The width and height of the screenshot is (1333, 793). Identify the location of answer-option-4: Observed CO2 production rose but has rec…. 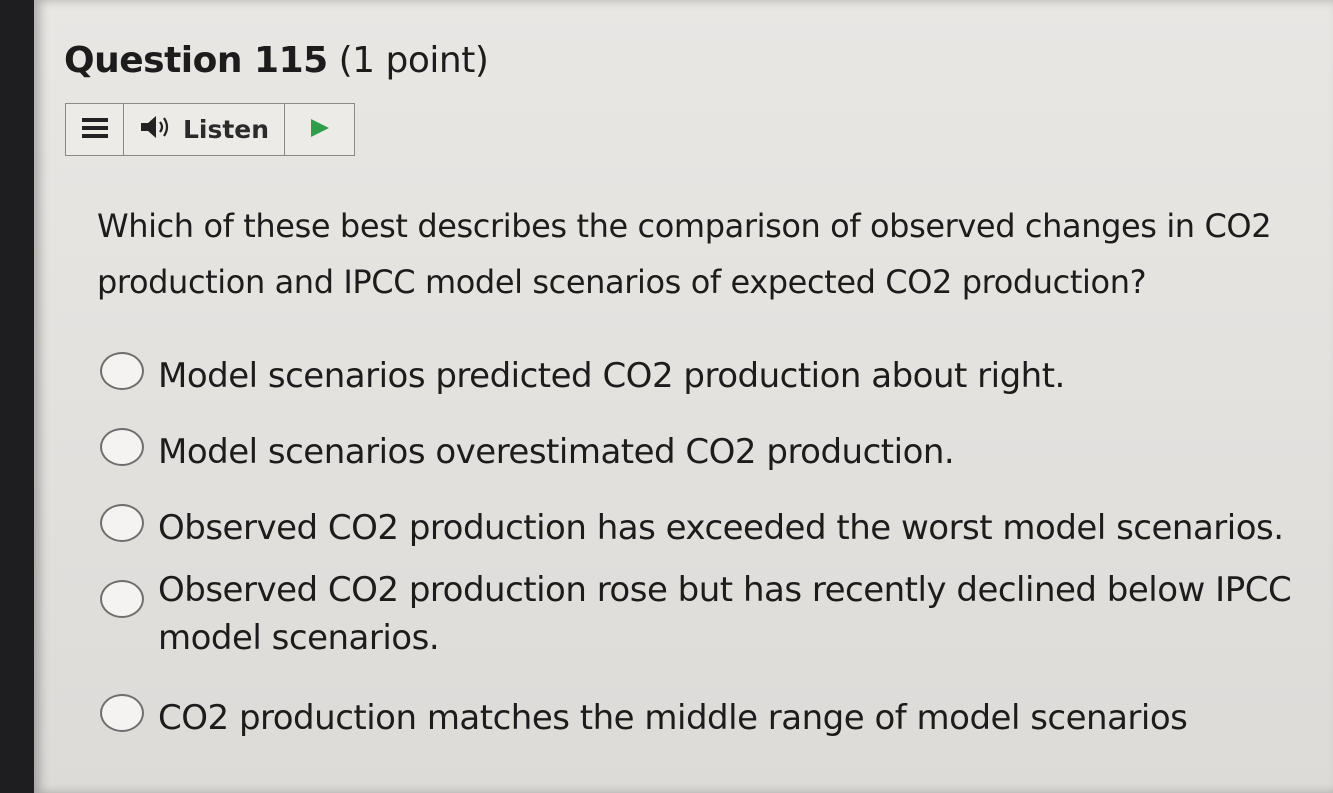
(699, 614).